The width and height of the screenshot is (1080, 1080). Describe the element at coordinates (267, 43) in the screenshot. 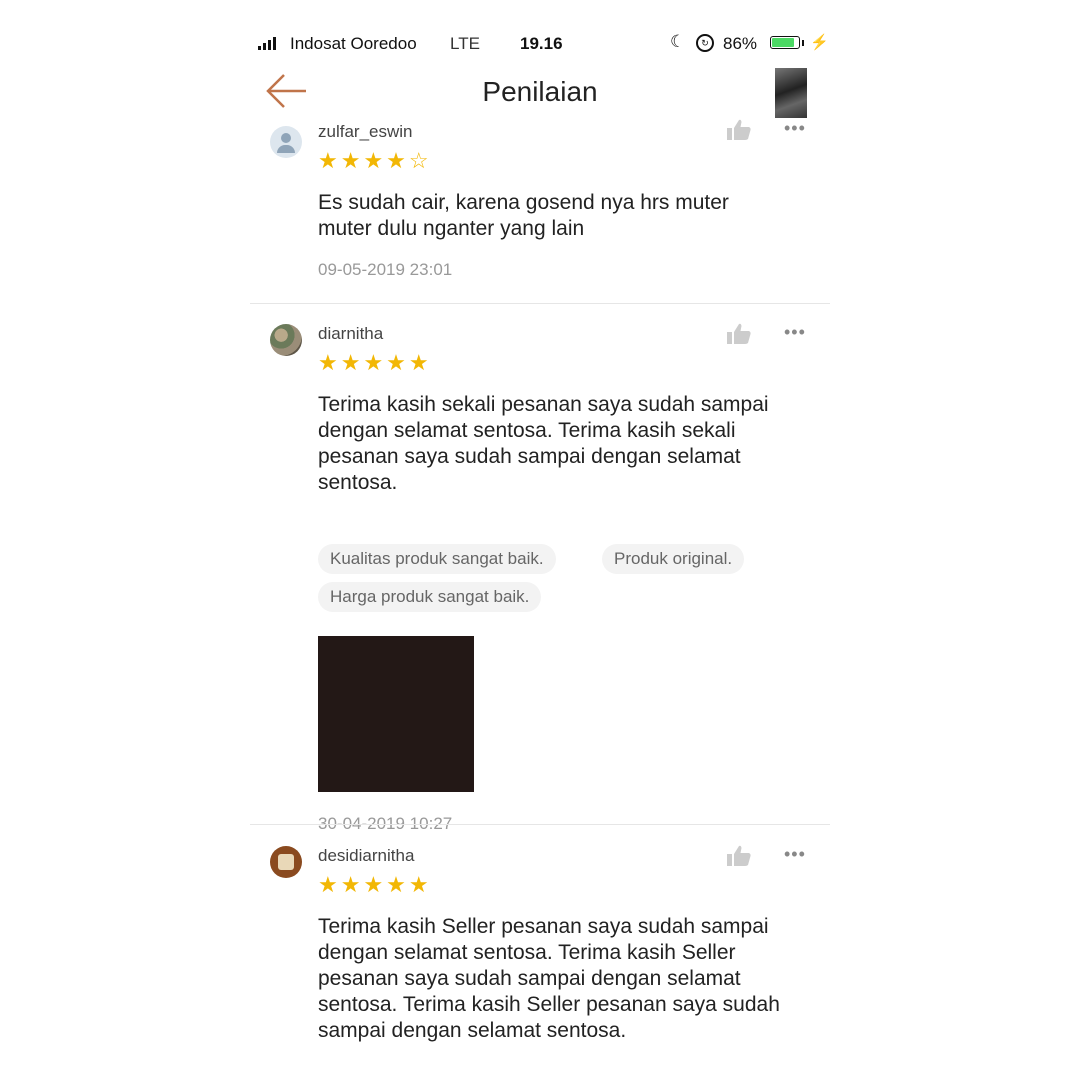

I see `signal-icon` at that location.